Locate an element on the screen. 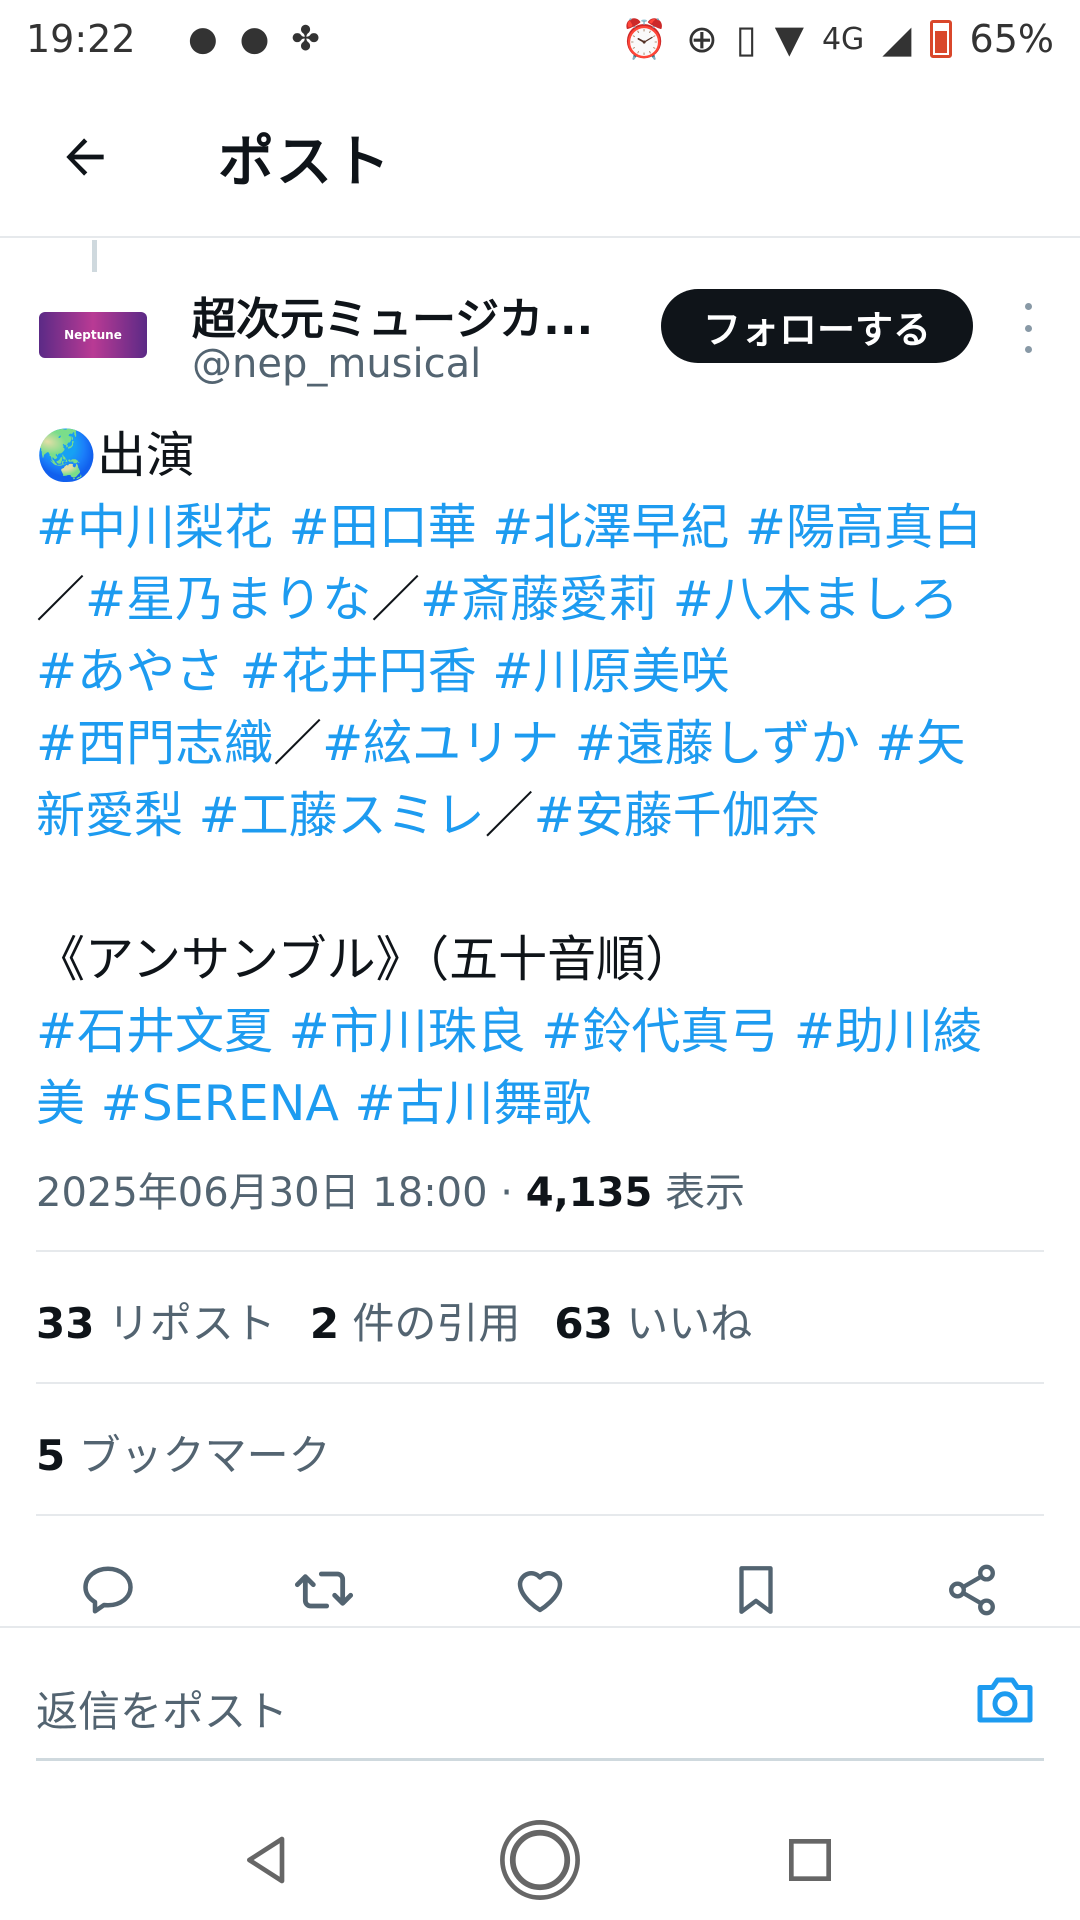 Image resolution: width=1080 pixels, height=1920 pixels. hashtag-link: #安藤千伽奈 is located at coordinates (677, 815).